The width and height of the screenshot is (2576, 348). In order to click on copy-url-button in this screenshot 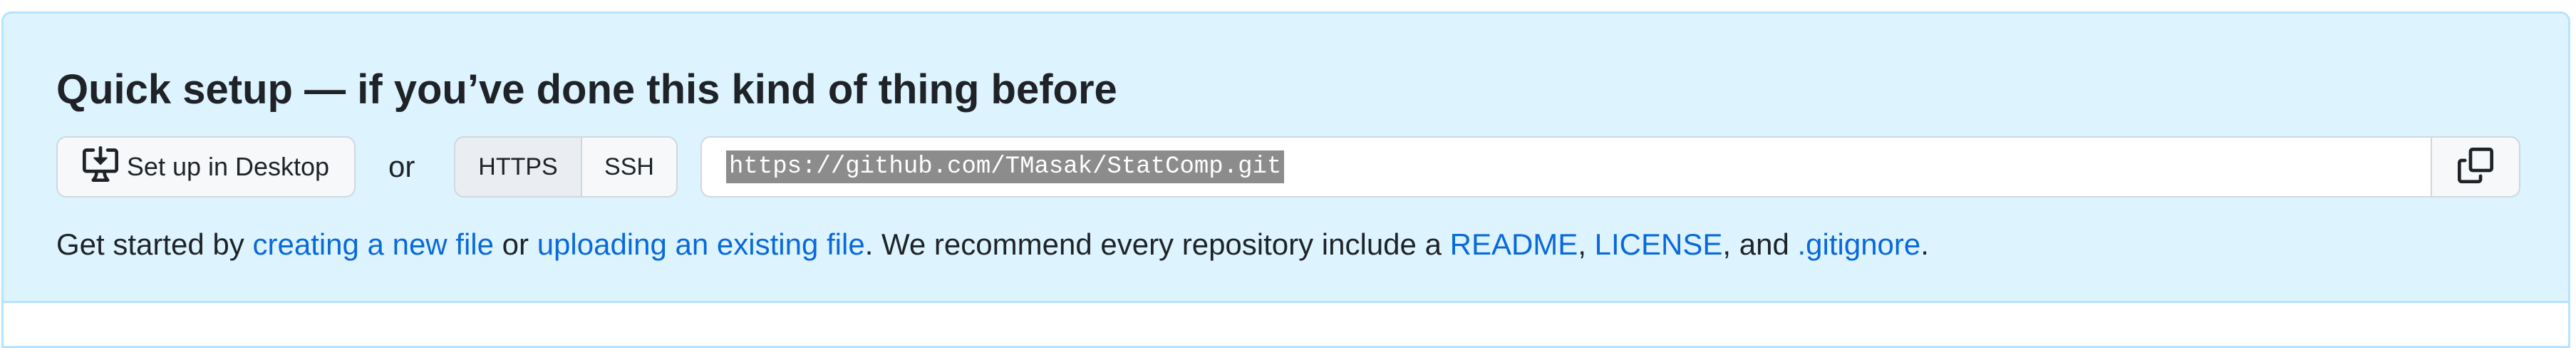, I will do `click(2476, 167)`.